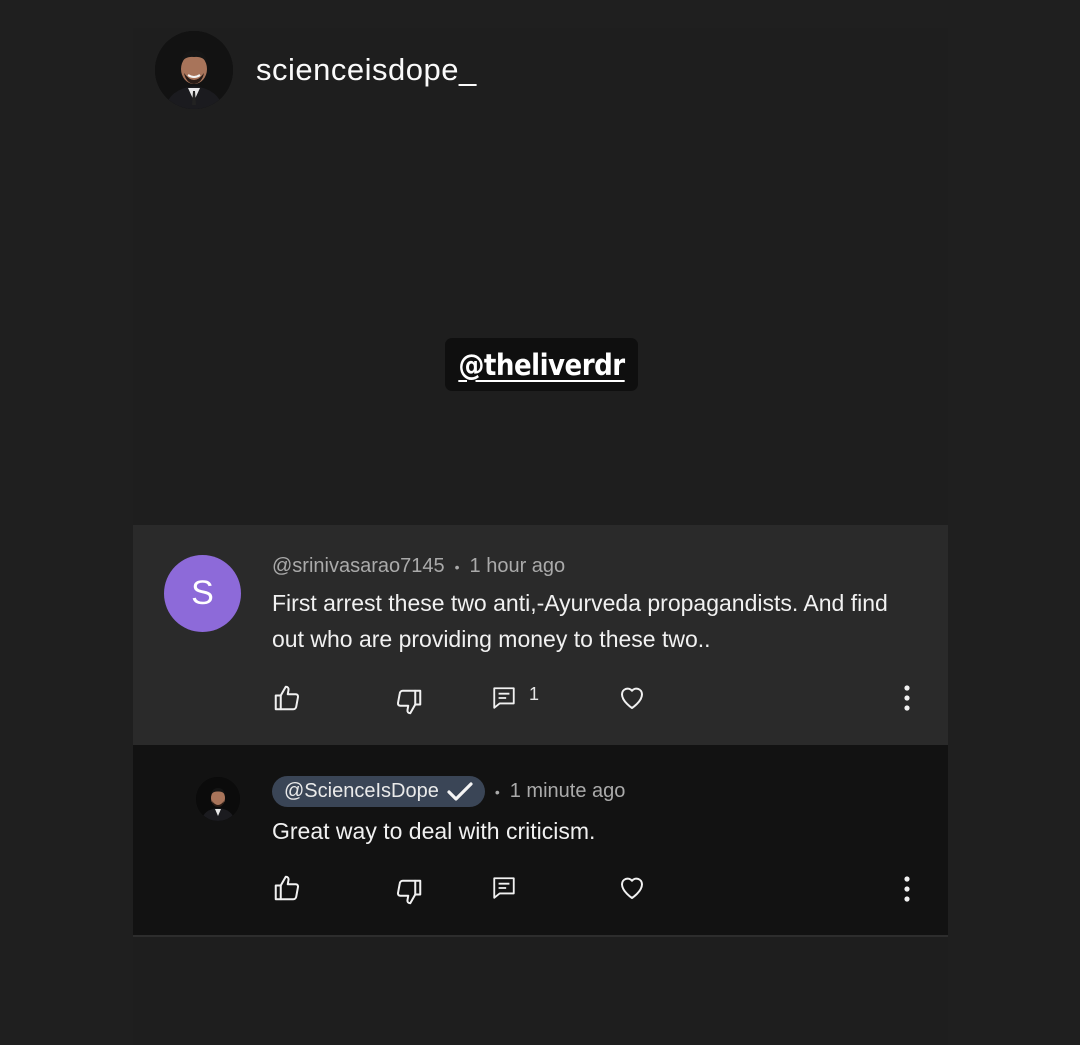  What do you see at coordinates (592, 699) in the screenshot?
I see `comment-actions: 1` at bounding box center [592, 699].